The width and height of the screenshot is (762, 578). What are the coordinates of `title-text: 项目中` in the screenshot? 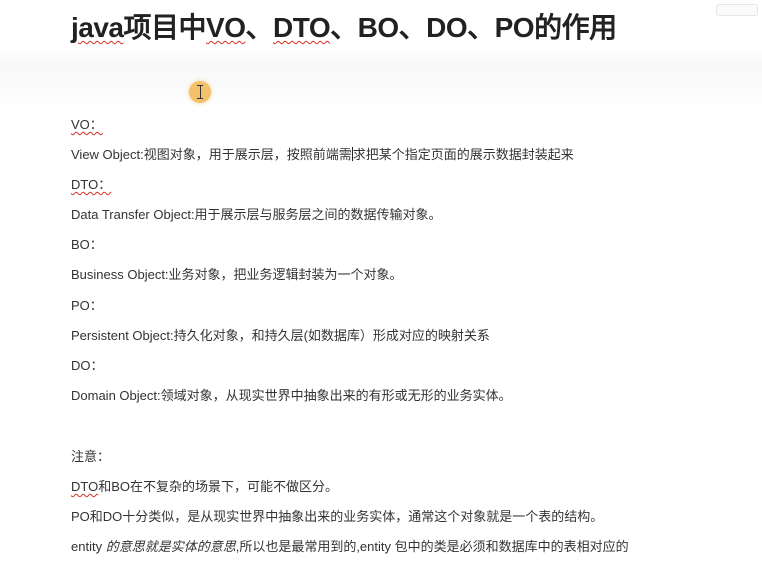 It's located at (165, 27).